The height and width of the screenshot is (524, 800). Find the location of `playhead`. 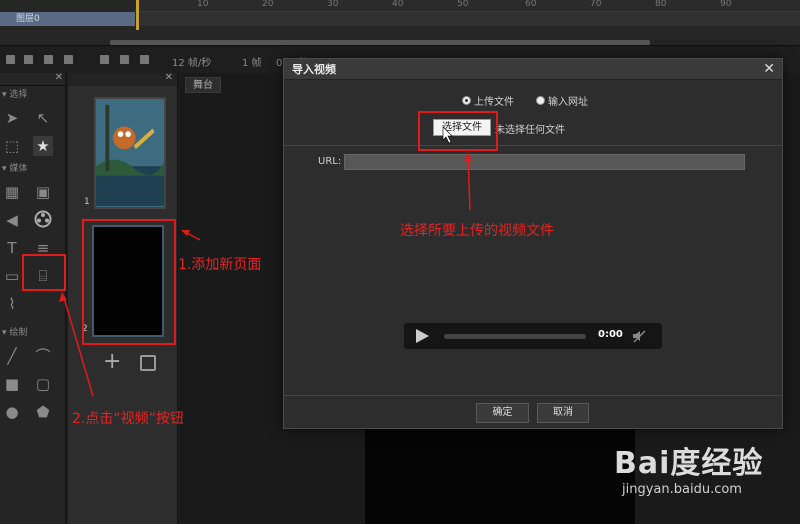

playhead is located at coordinates (137, 15).